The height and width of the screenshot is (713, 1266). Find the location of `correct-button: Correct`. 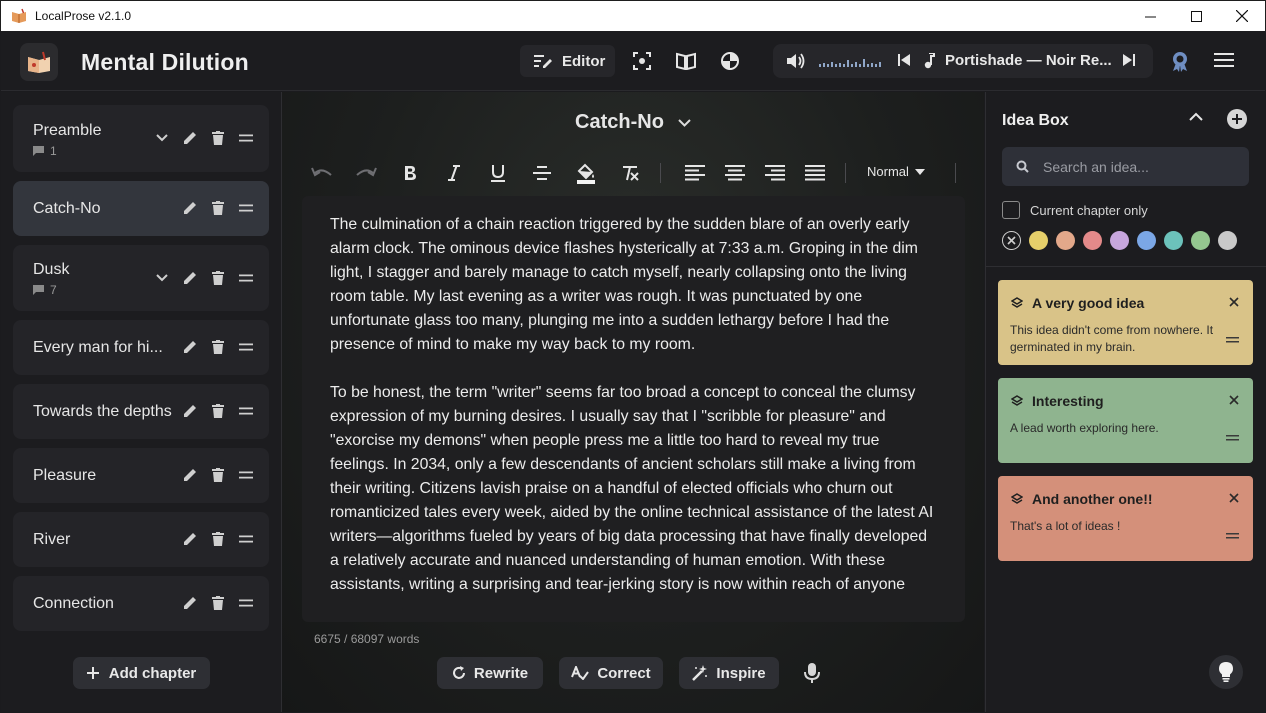

correct-button: Correct is located at coordinates (611, 673).